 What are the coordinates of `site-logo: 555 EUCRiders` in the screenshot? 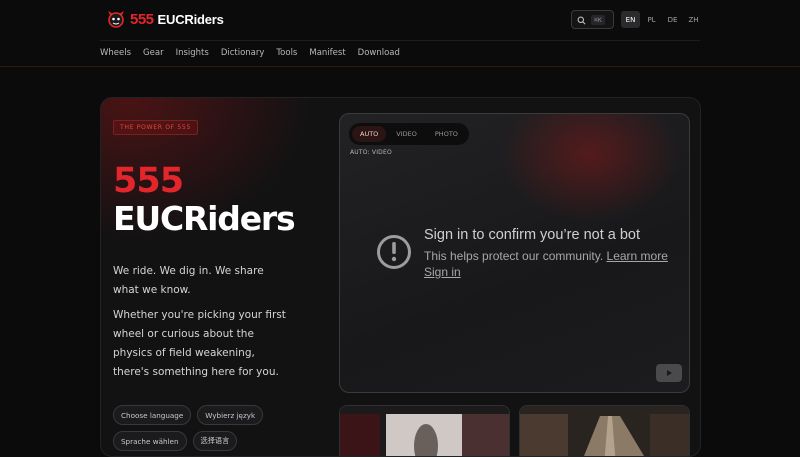 It's located at (165, 19).